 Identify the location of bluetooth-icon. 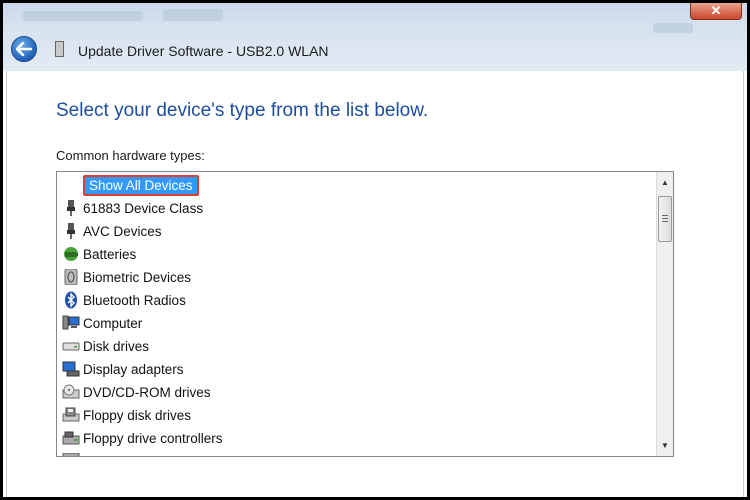
(70, 300).